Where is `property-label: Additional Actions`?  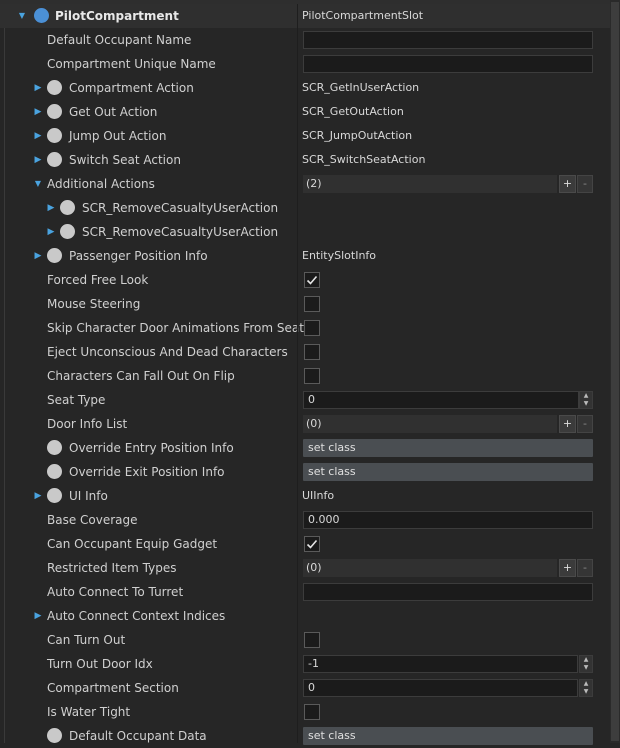
property-label: Additional Actions is located at coordinates (101, 184).